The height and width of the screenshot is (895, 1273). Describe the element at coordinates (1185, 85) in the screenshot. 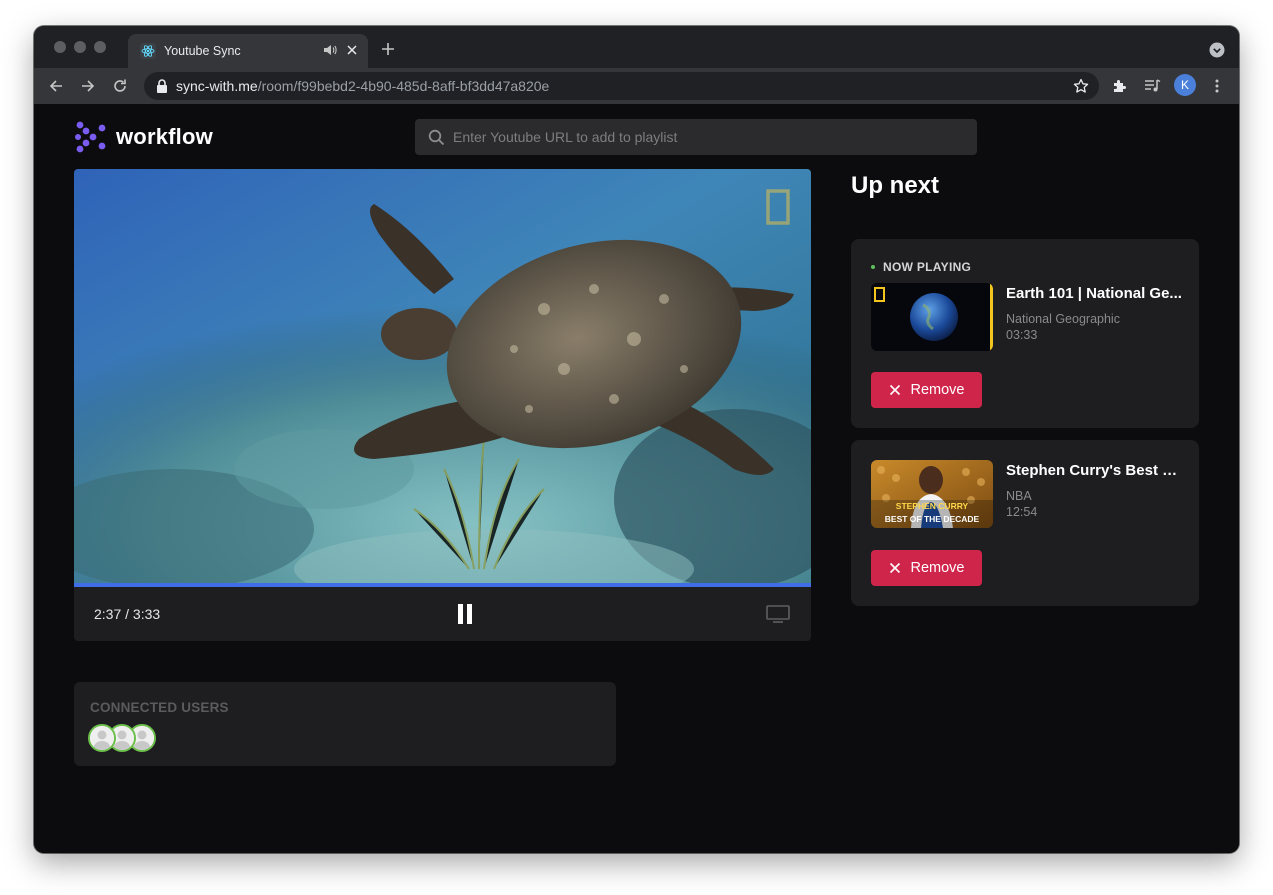

I see `profile-avatar: K` at that location.